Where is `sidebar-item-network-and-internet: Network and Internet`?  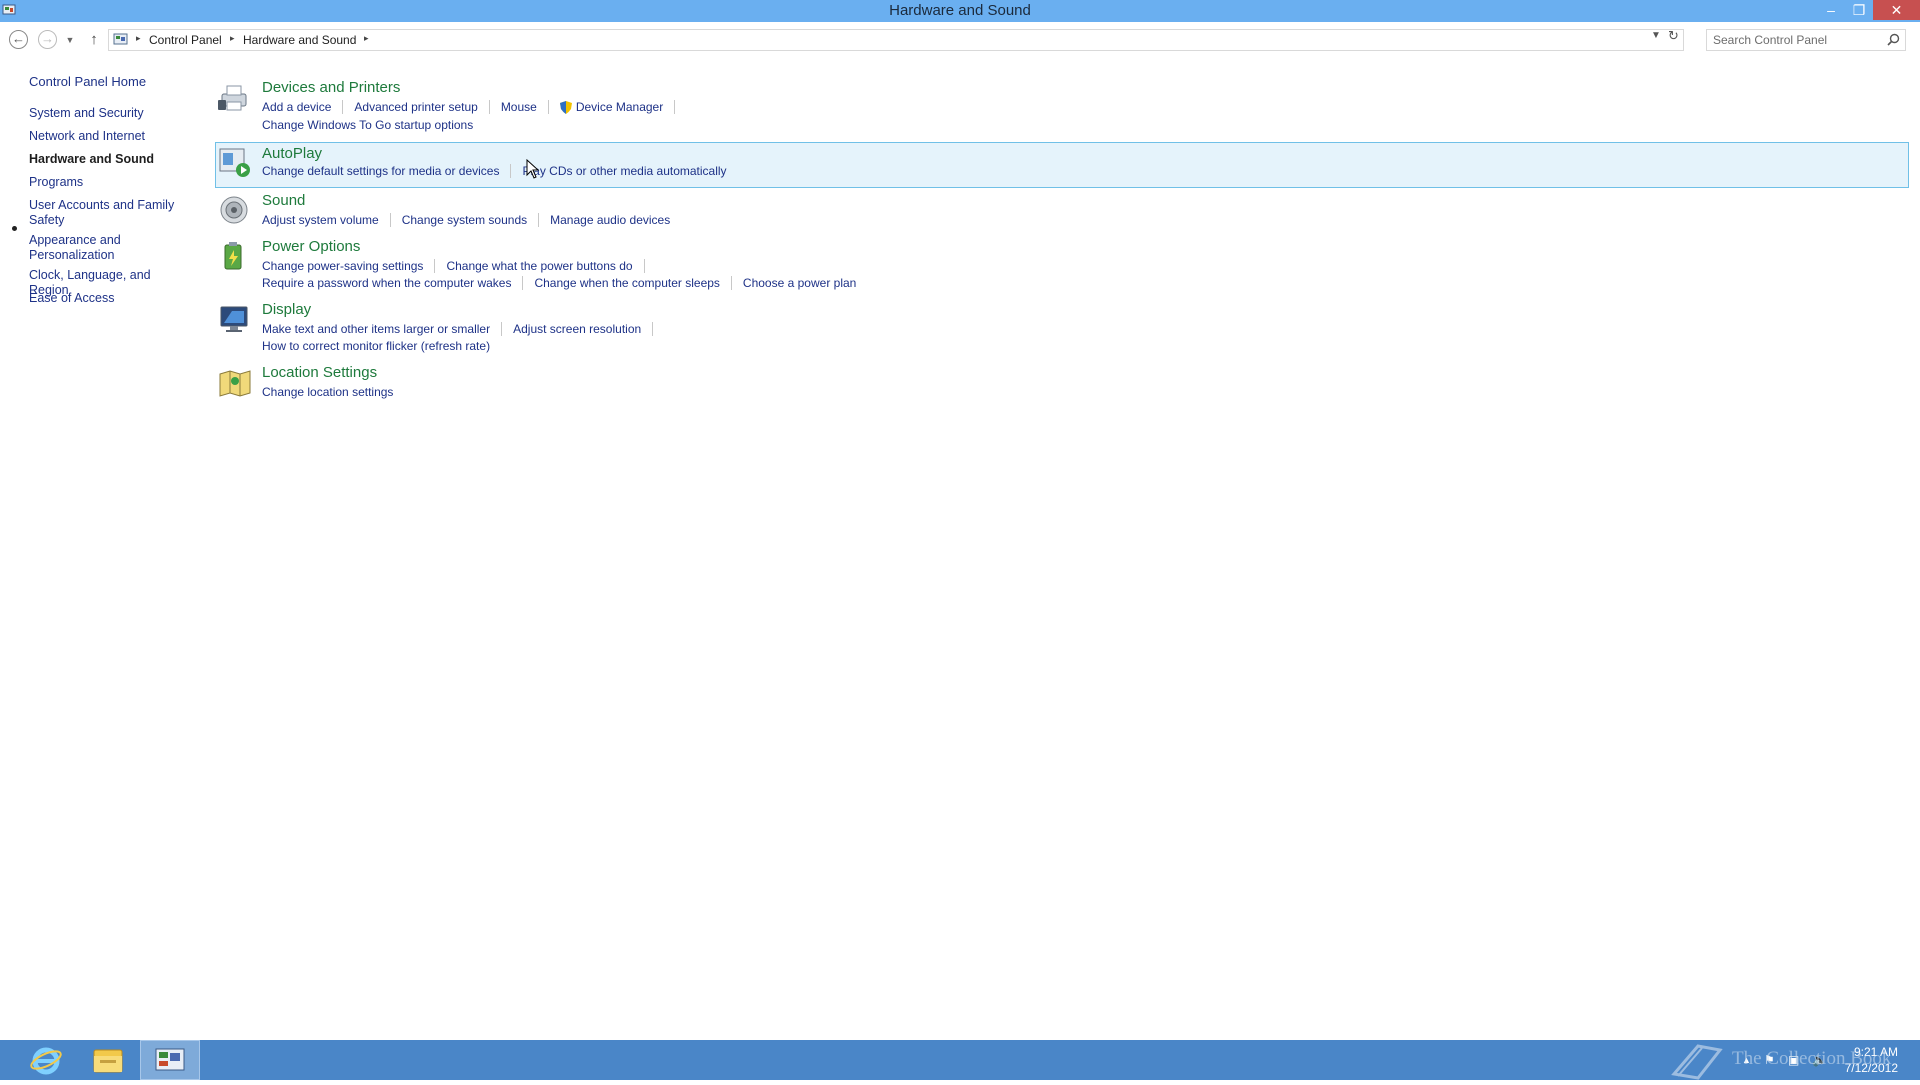 sidebar-item-network-and-internet: Network and Internet is located at coordinates (109, 136).